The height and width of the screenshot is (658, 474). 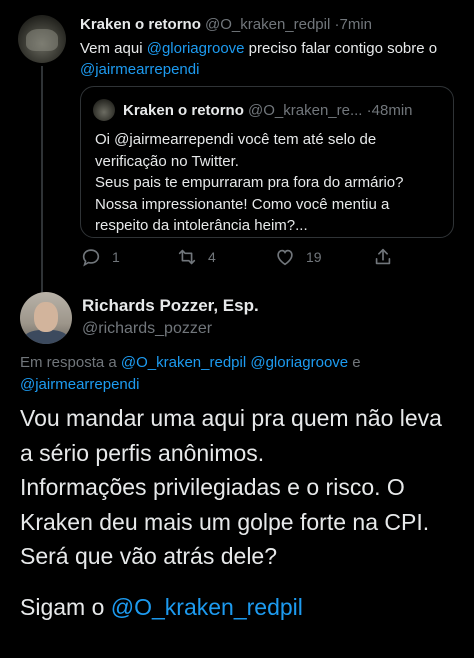 I want to click on quote-line: verificação no Twitter., so click(x=167, y=161).